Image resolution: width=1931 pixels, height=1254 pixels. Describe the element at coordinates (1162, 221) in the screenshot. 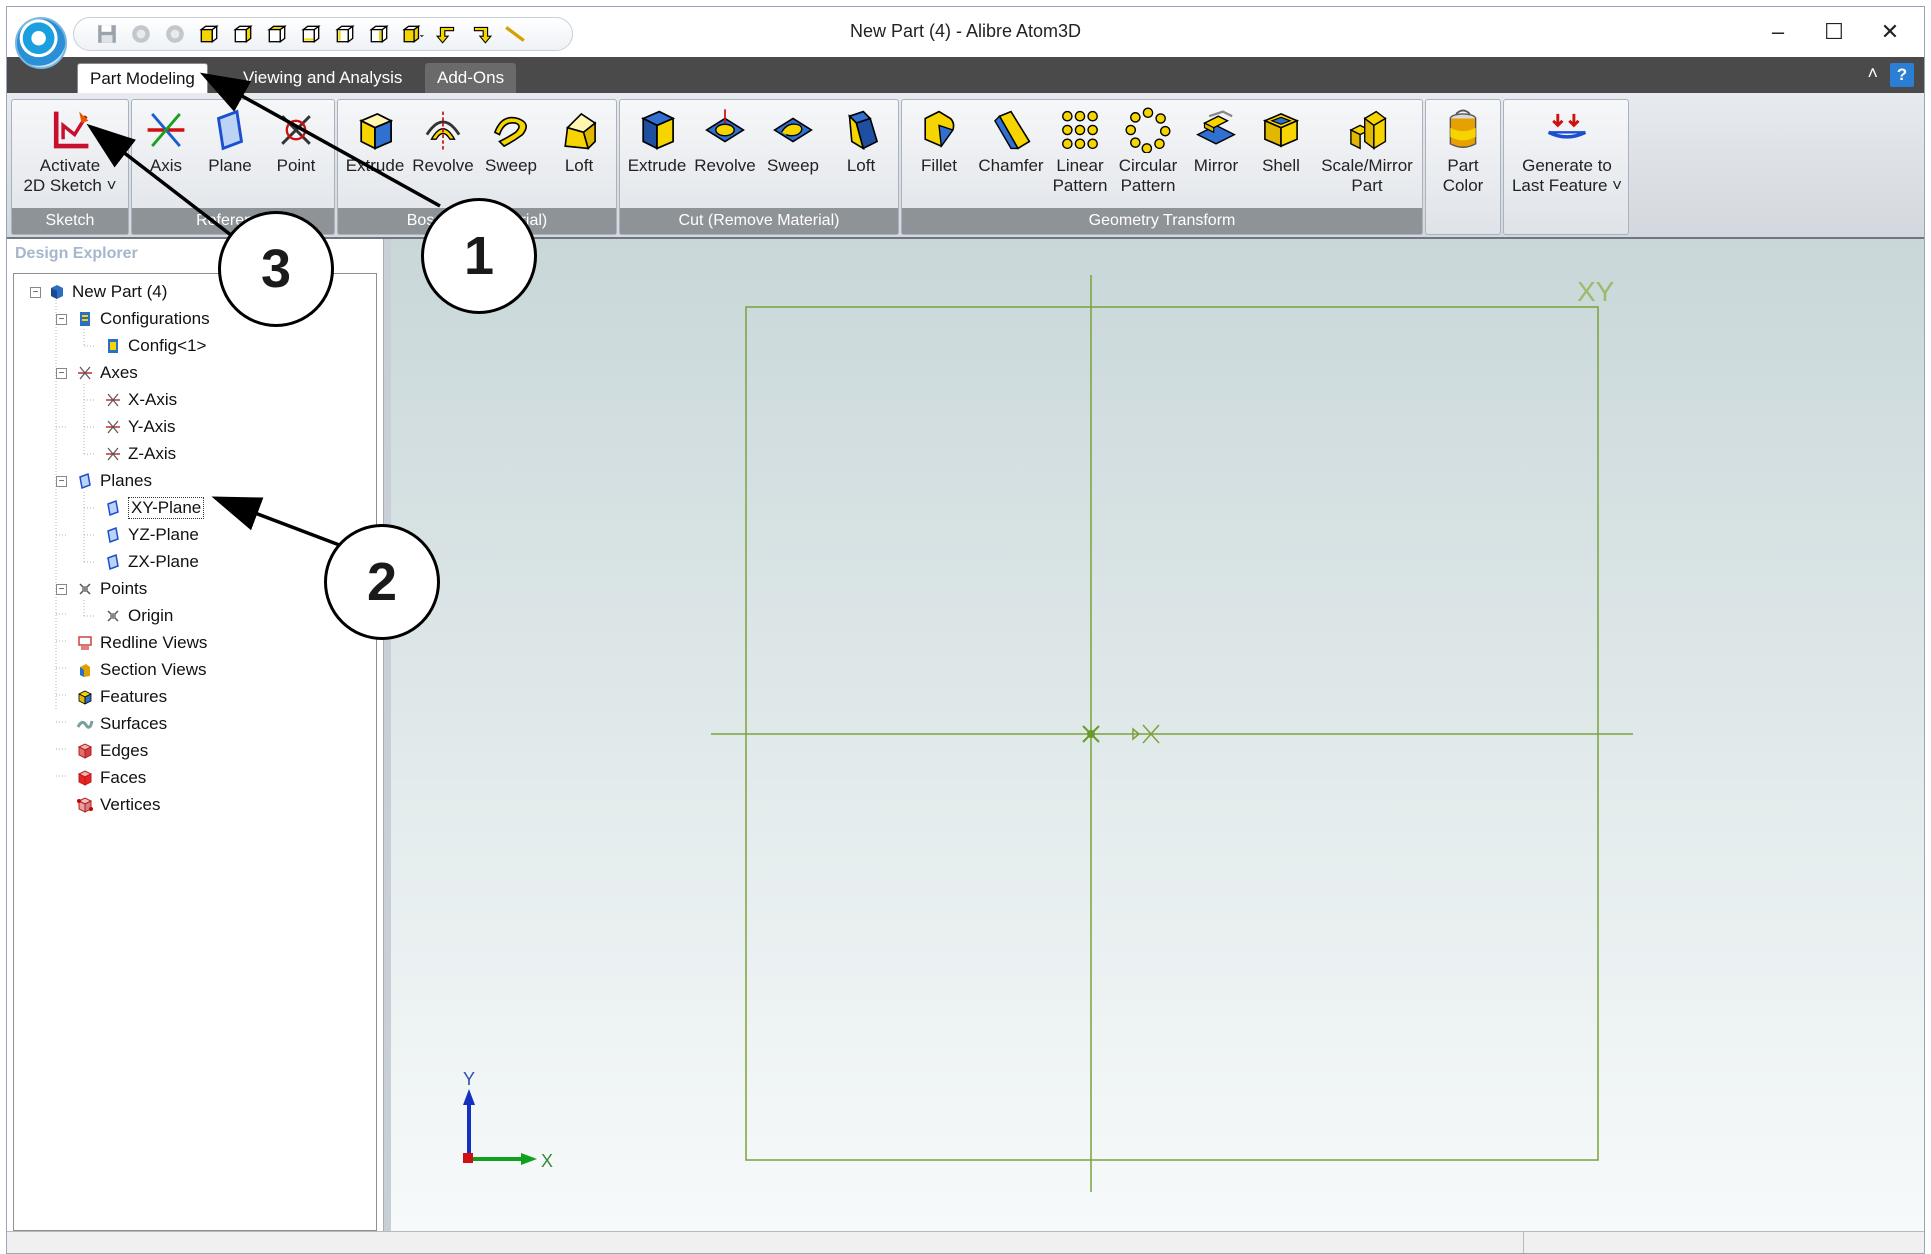

I see `geometry-transform-group-label: Geometry Transform` at that location.